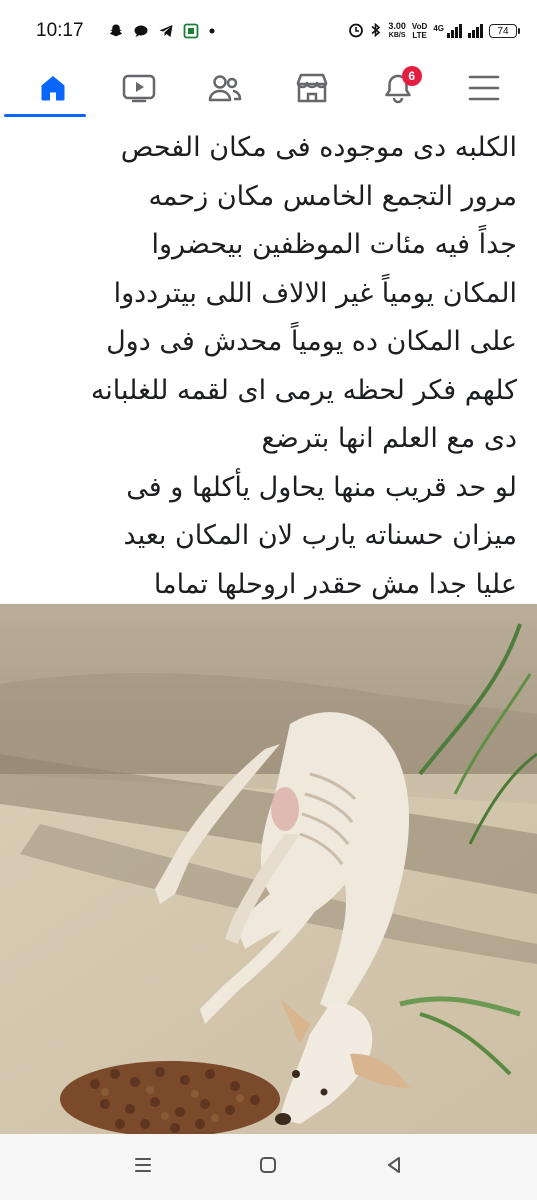 This screenshot has width=537, height=1200. I want to click on post-line: على المكان ده يومياً محدش فى دول, so click(311, 341).